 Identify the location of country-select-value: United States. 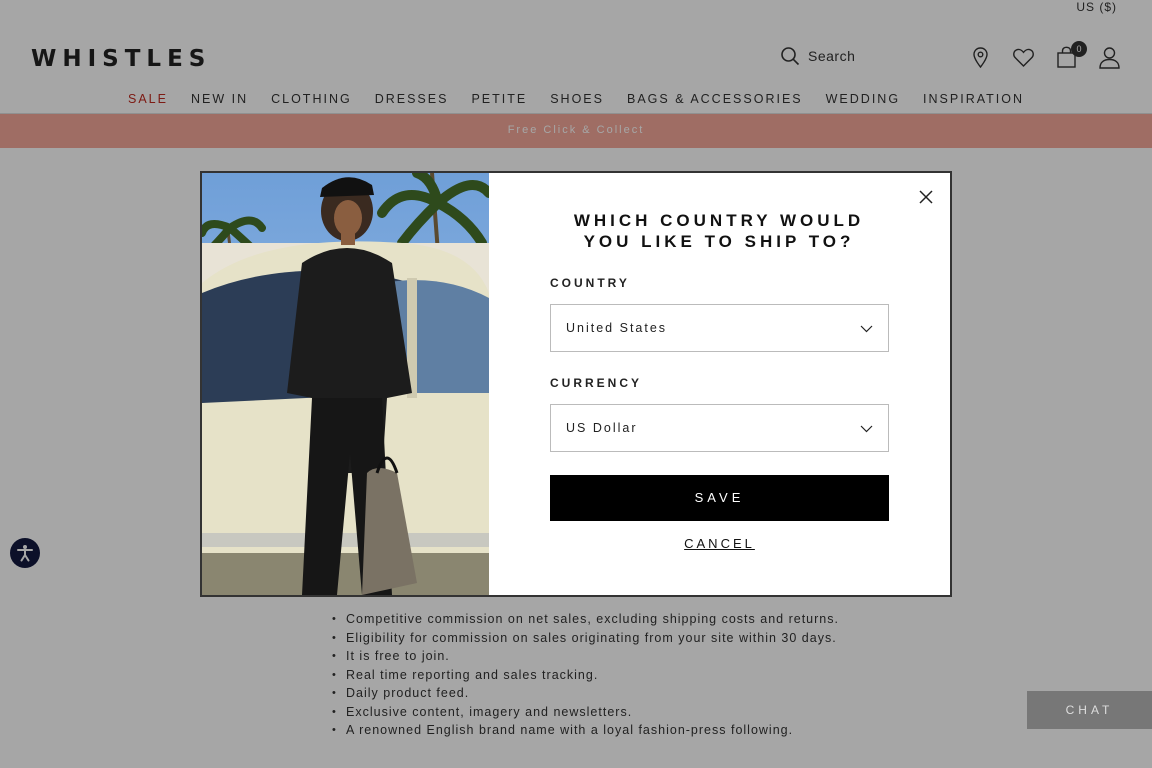
(617, 328).